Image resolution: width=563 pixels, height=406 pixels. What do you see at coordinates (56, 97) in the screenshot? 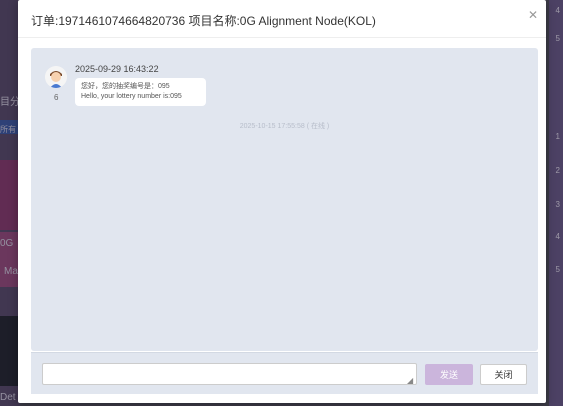
I see `avatar-id: 6` at bounding box center [56, 97].